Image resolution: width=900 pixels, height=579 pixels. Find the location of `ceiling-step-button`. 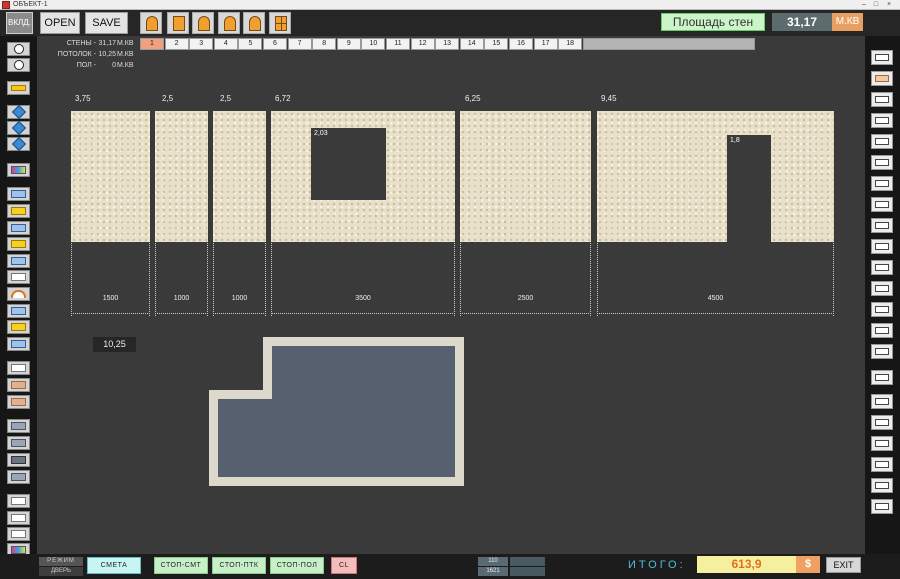

ceiling-step-button is located at coordinates (18, 402).